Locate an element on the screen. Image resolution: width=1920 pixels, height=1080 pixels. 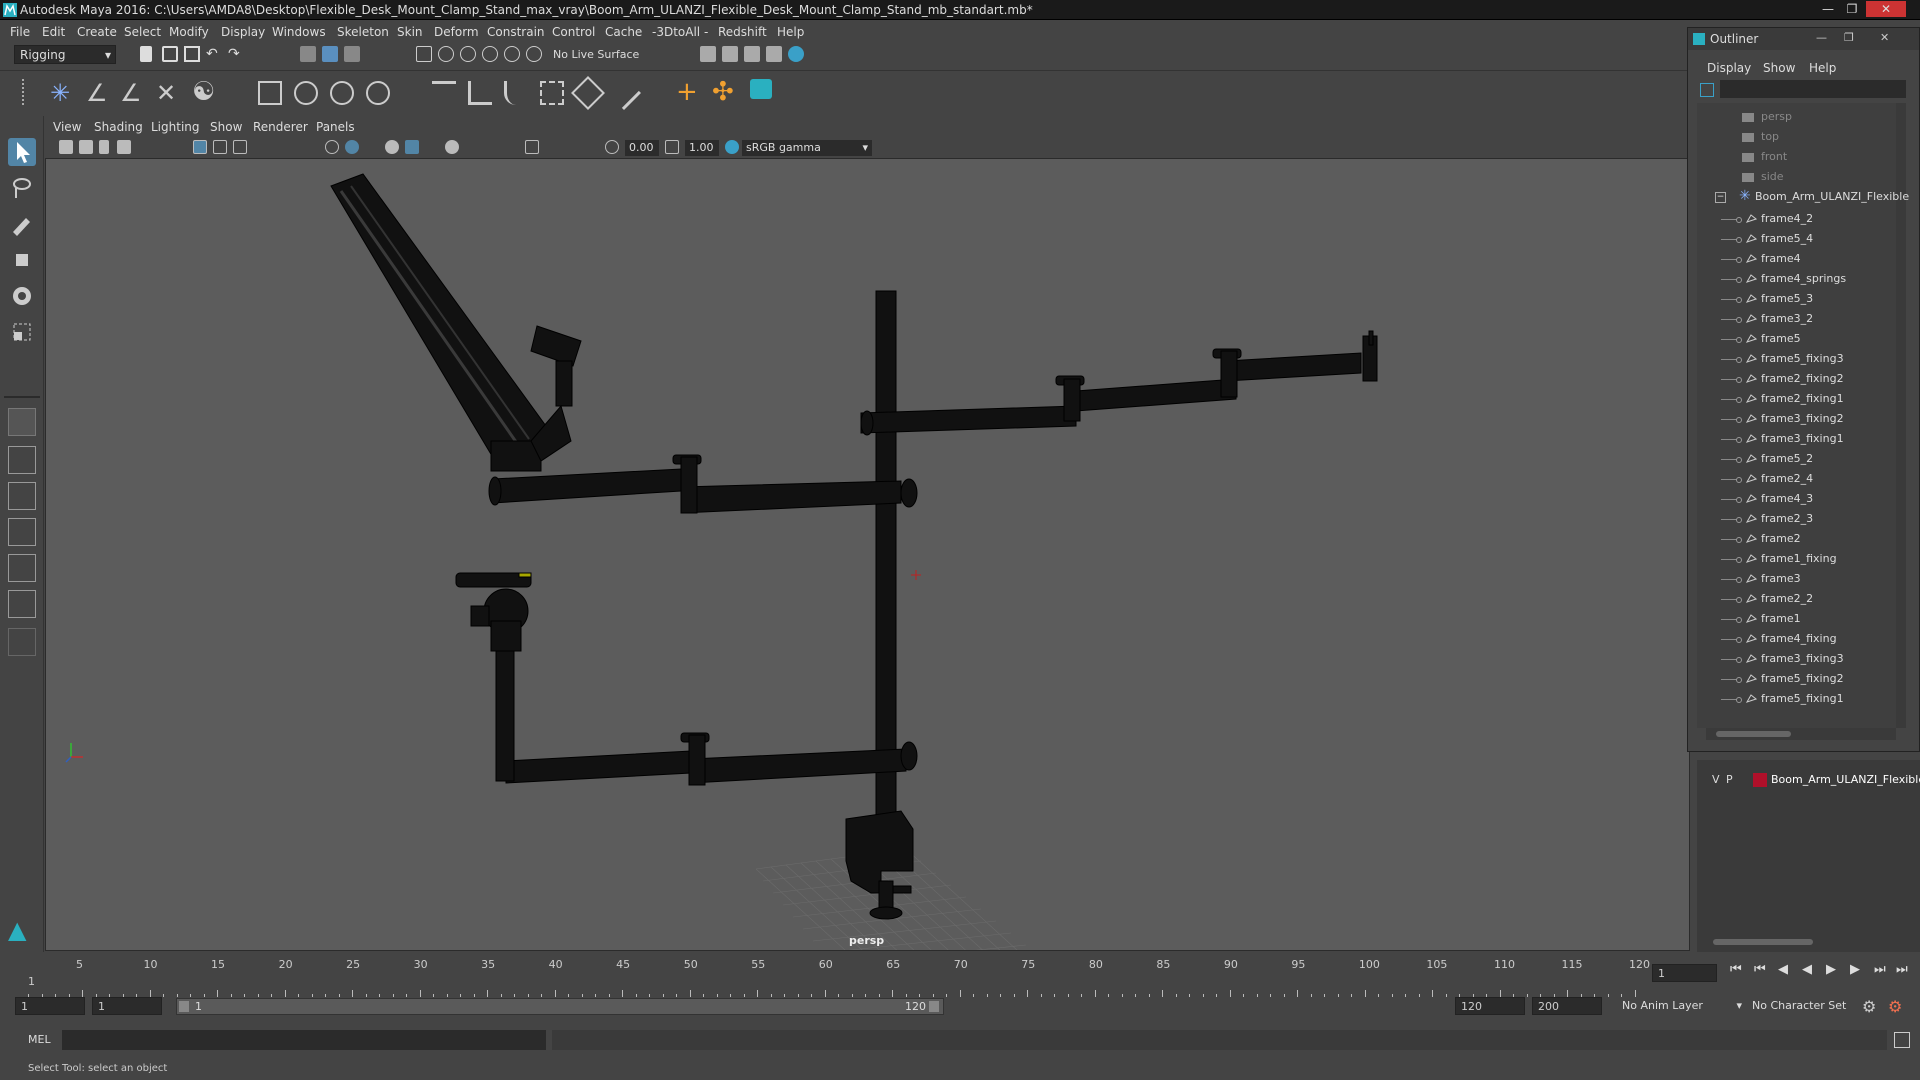
layer-playback-toggle: P is located at coordinates (1729, 779).